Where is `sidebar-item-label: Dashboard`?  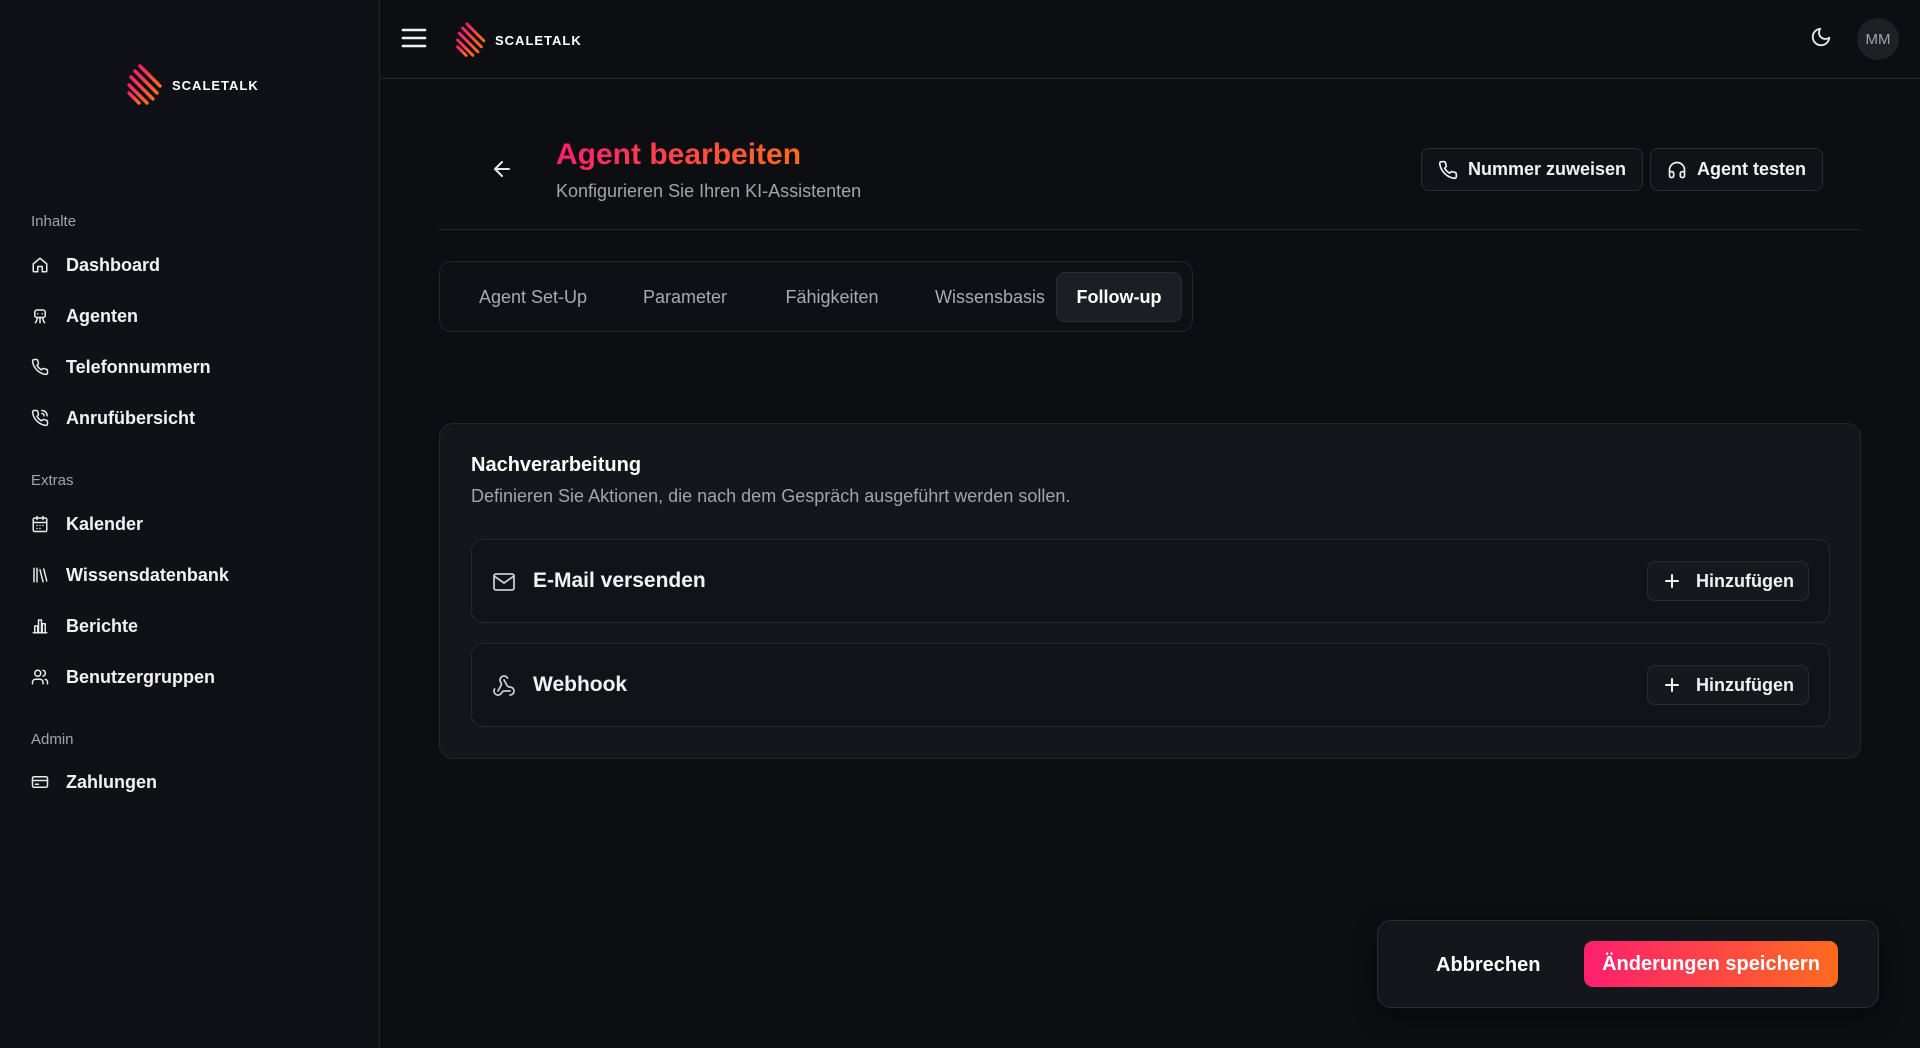
sidebar-item-label: Dashboard is located at coordinates (113, 264).